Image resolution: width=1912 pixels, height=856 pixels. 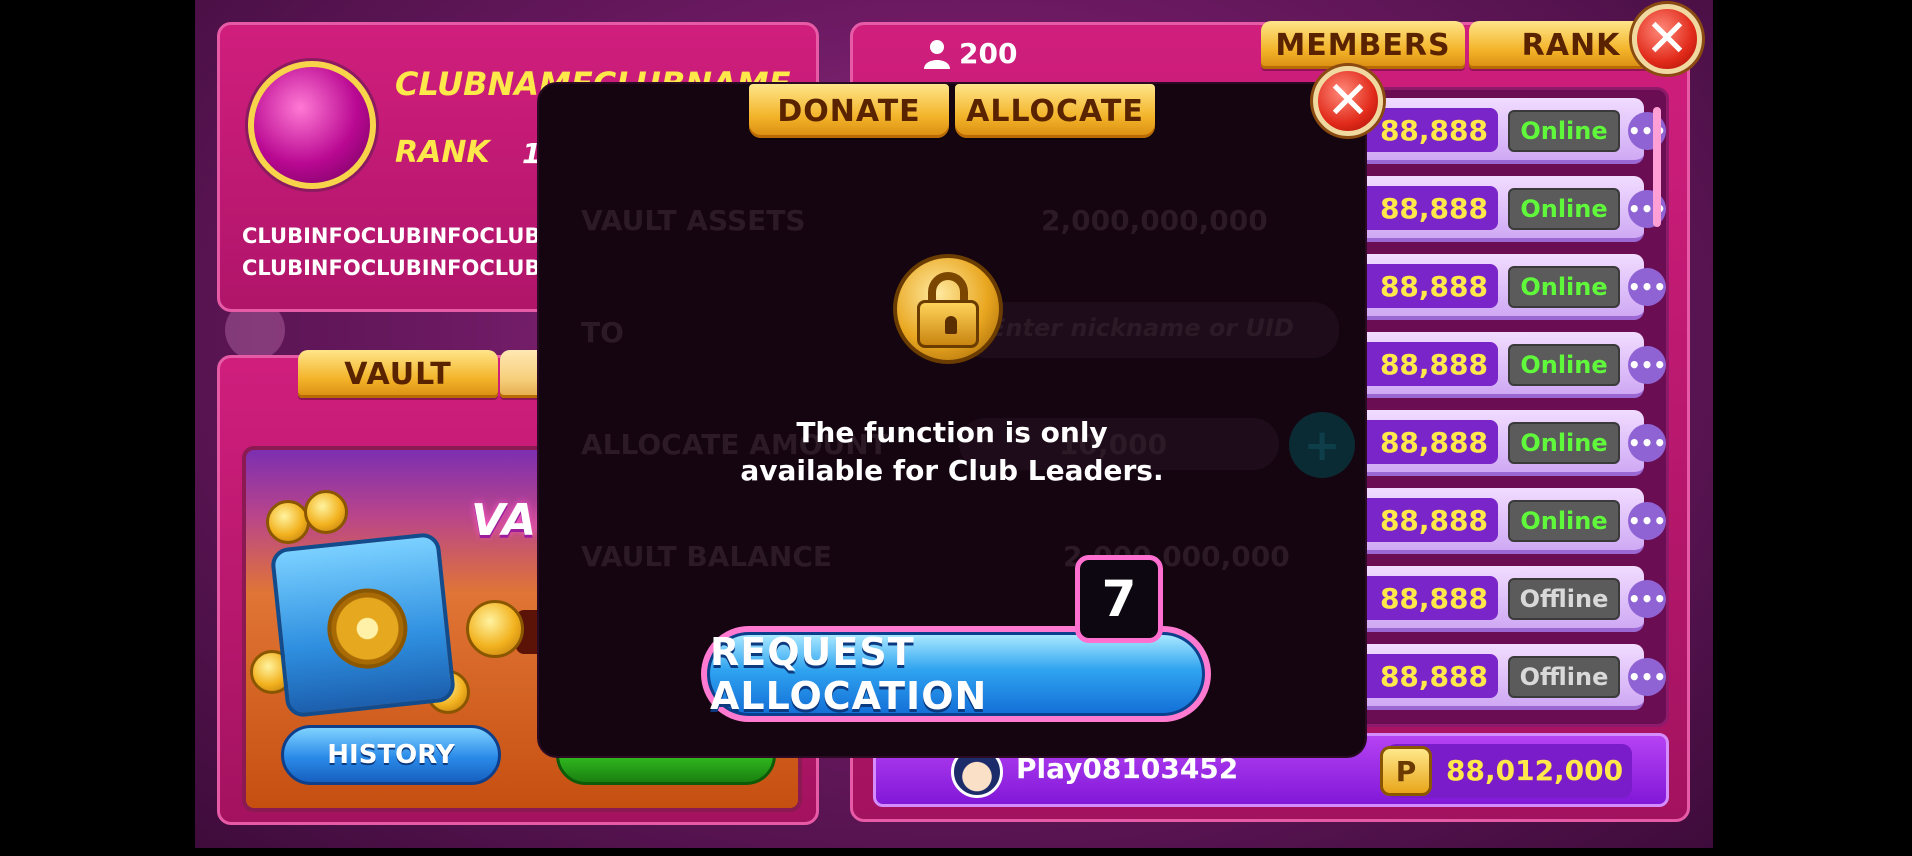 I want to click on player-name: Play08103452, so click(x=1127, y=768).